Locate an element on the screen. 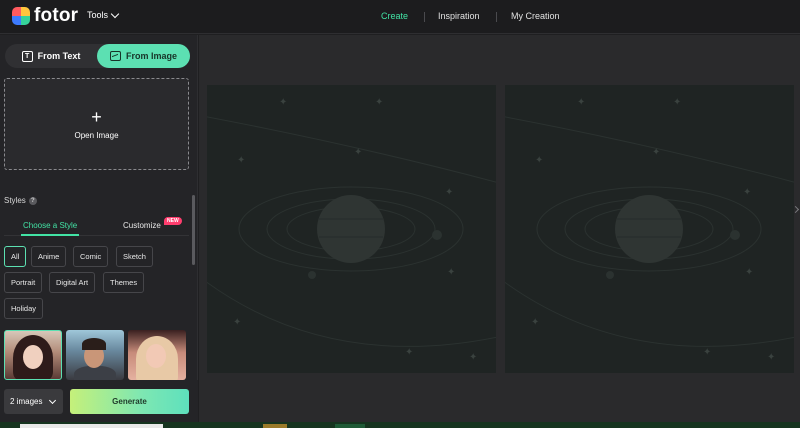 The height and width of the screenshot is (428, 800). nav-inspiration: Inspiration is located at coordinates (459, 16).